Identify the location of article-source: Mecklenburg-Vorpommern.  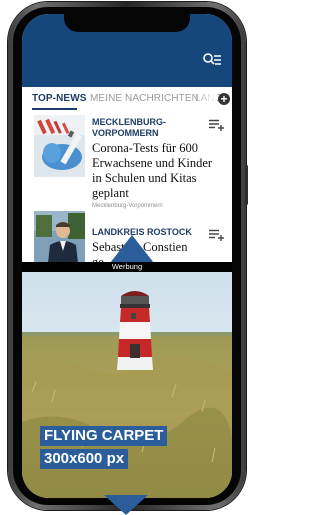
(127, 206).